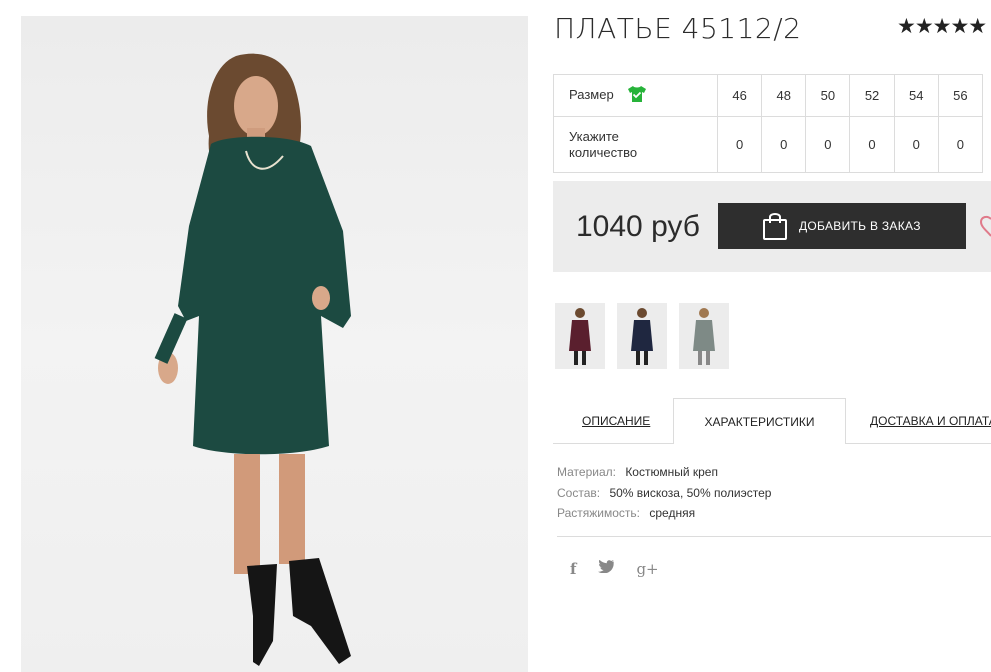 The width and height of the screenshot is (991, 672). Describe the element at coordinates (606, 568) in the screenshot. I see `twitter-icon` at that location.